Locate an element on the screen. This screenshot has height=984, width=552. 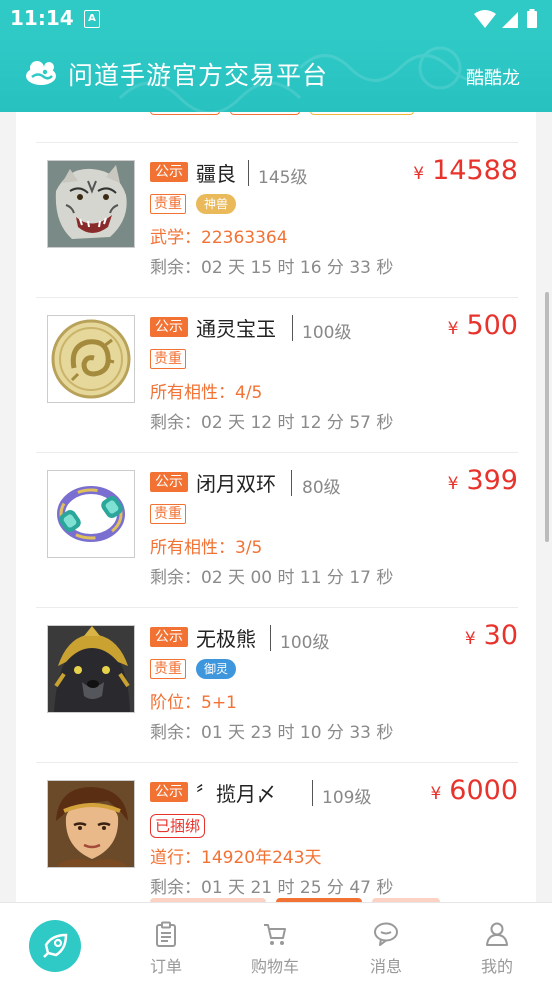
nav-messages: 消息 is located at coordinates (386, 949).